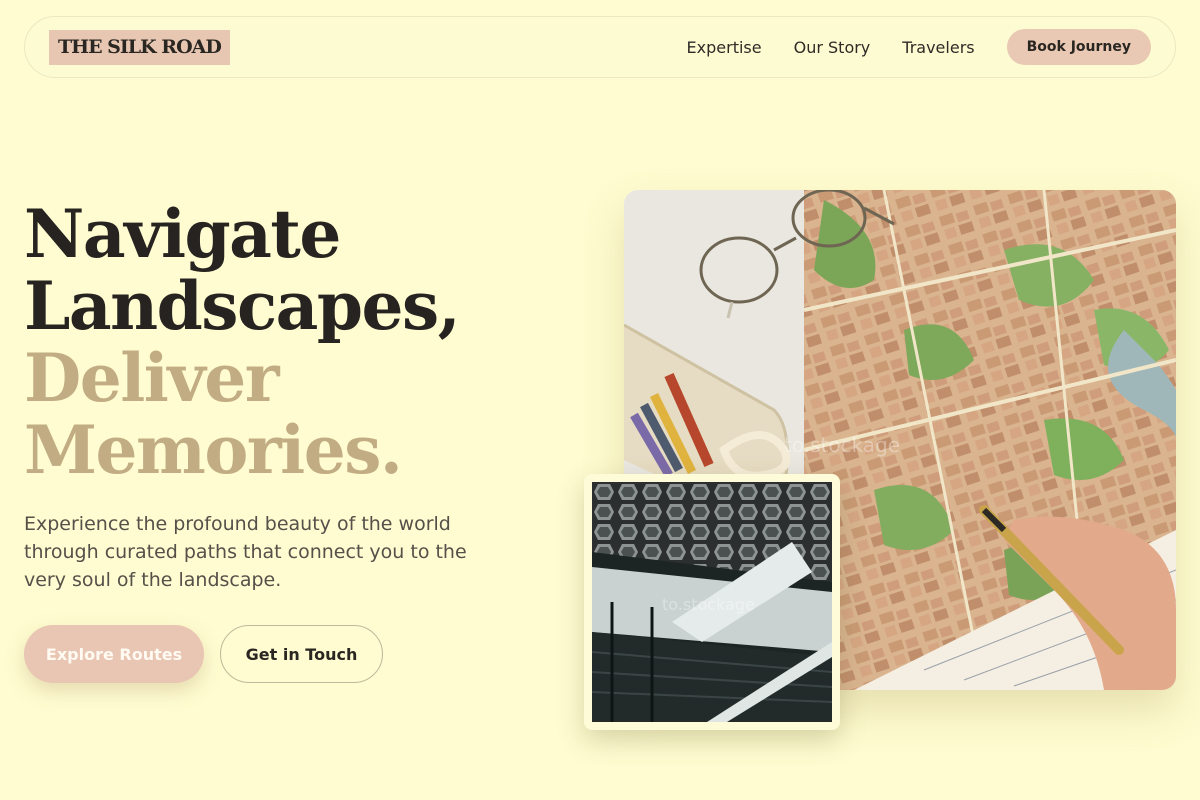  I want to click on architecture-image-card: to.stockage, so click(712, 602).